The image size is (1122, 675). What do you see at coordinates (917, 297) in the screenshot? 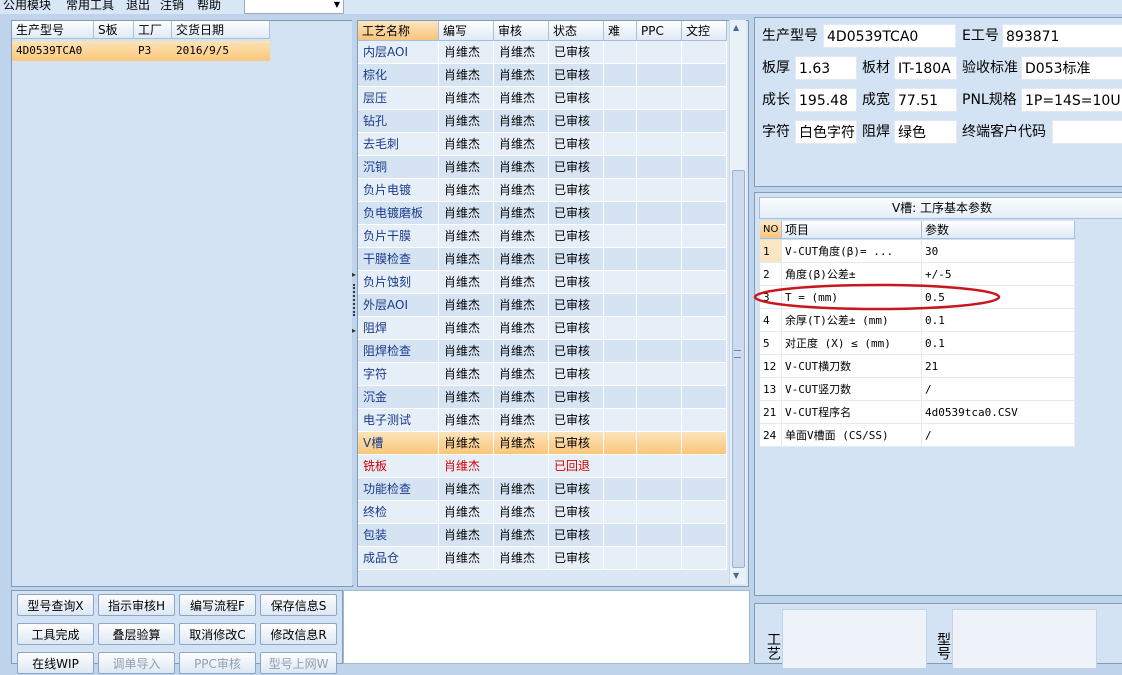
I see `param-row: 3T = (mm) 0.5` at bounding box center [917, 297].